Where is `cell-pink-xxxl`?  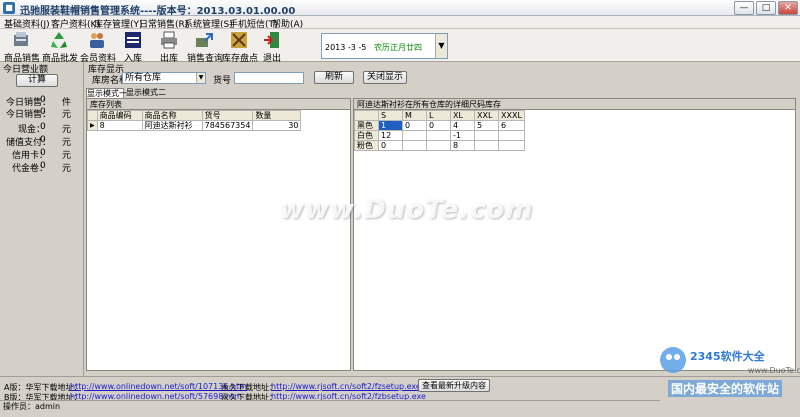 cell-pink-xxxl is located at coordinates (511, 145).